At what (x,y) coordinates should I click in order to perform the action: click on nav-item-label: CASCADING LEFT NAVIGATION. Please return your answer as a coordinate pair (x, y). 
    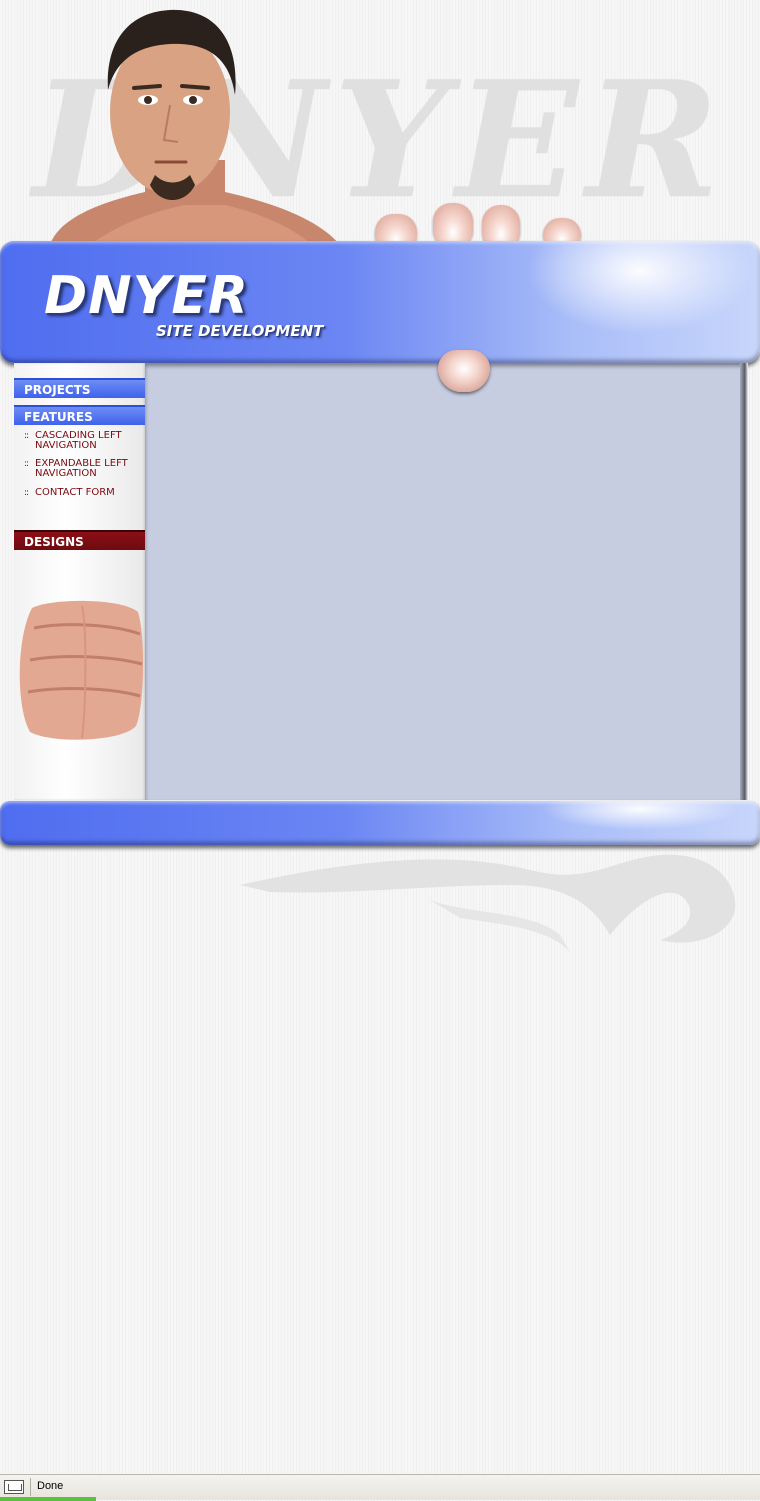
    Looking at the image, I should click on (78, 440).